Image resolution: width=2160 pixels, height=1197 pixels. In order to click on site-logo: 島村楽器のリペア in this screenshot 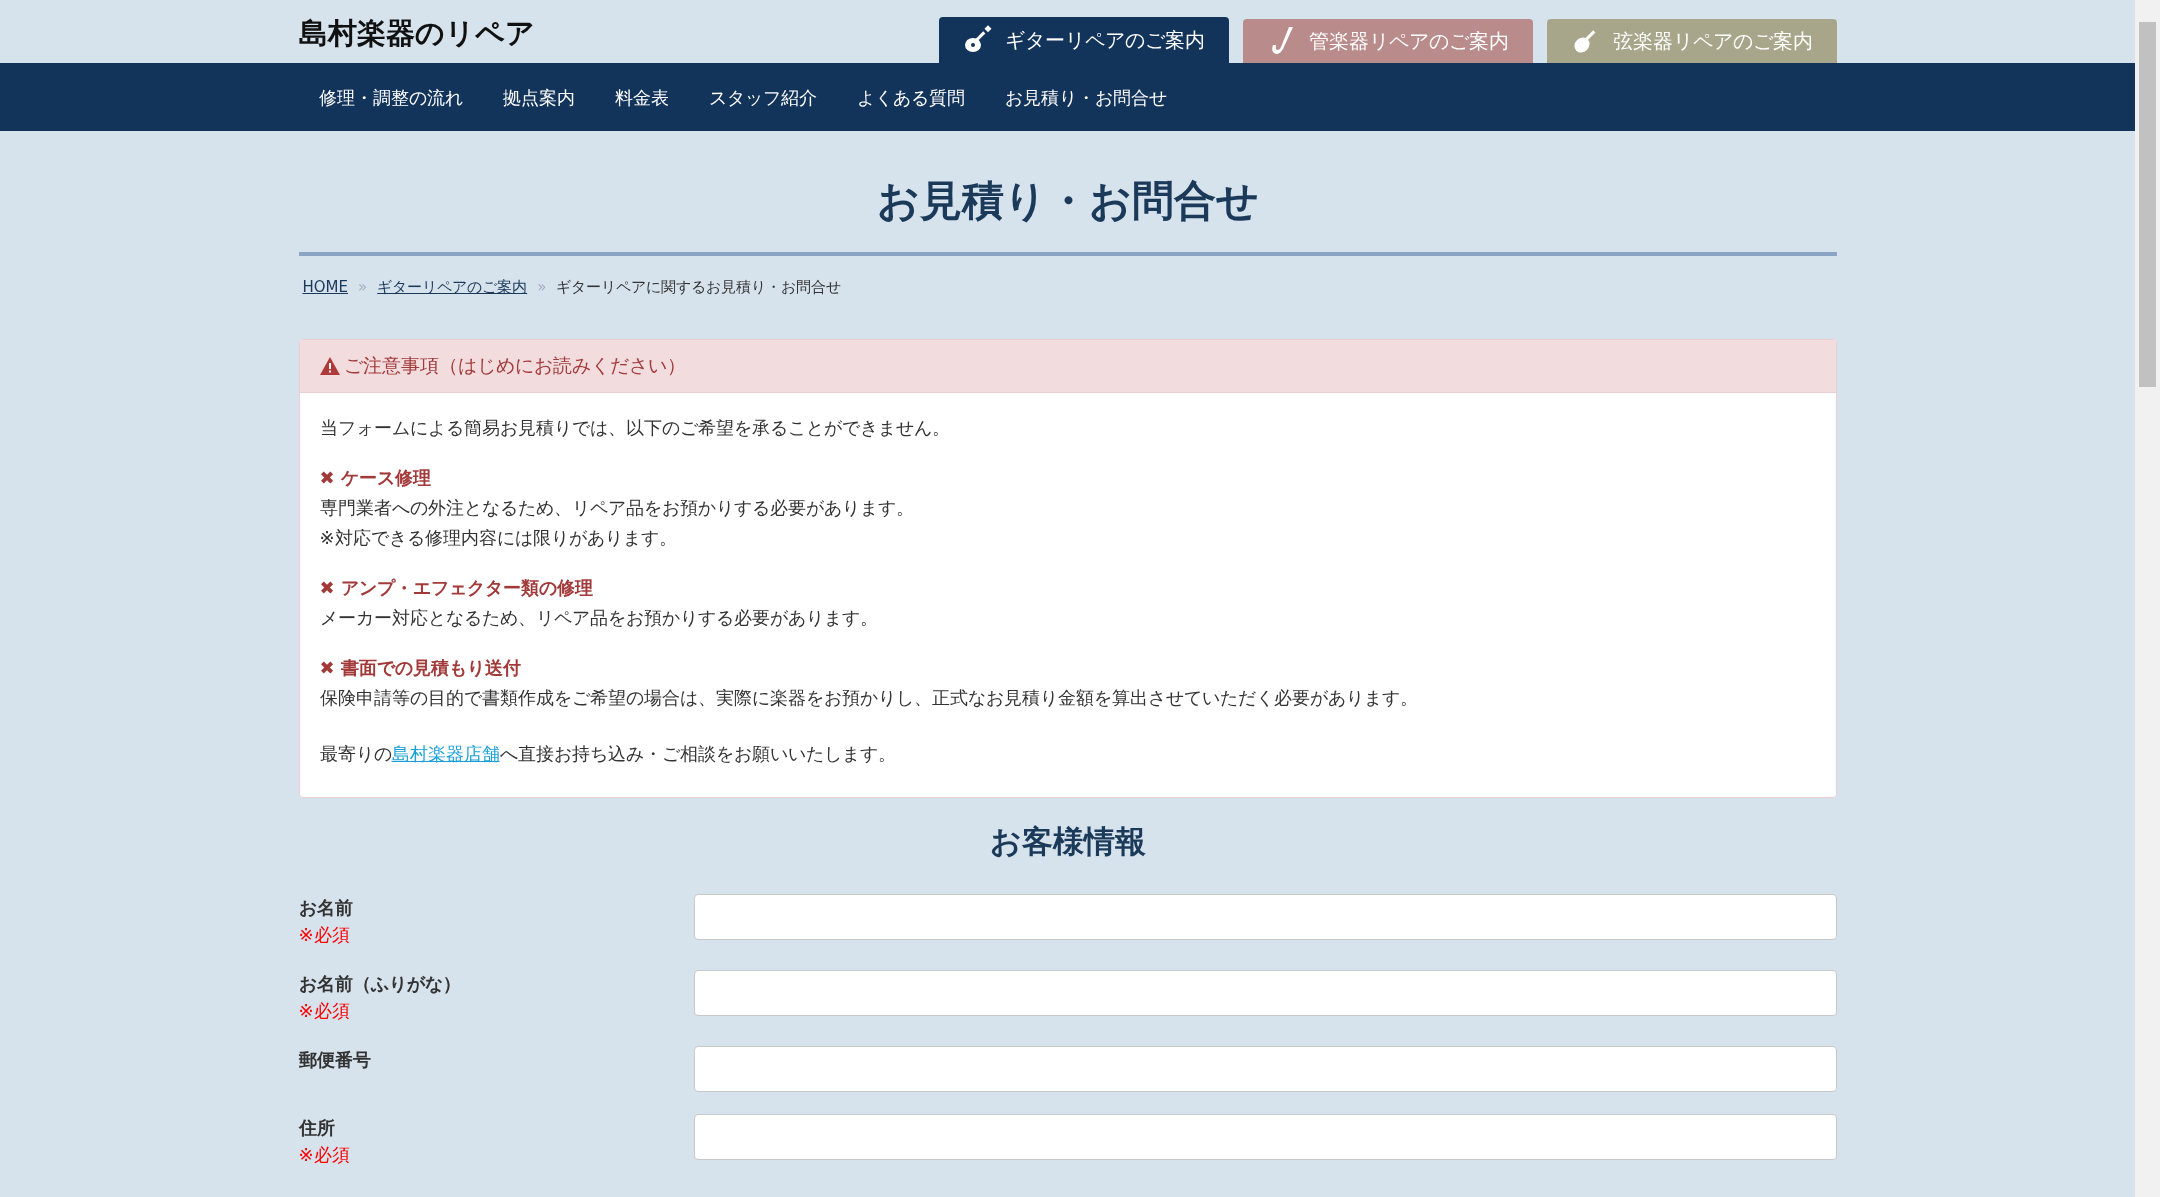, I will do `click(416, 34)`.